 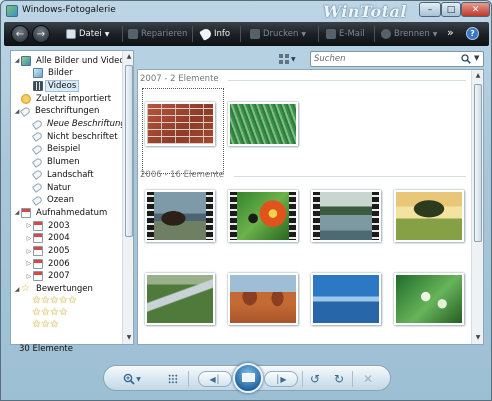 I want to click on email-button: E-Mail, so click(x=345, y=34).